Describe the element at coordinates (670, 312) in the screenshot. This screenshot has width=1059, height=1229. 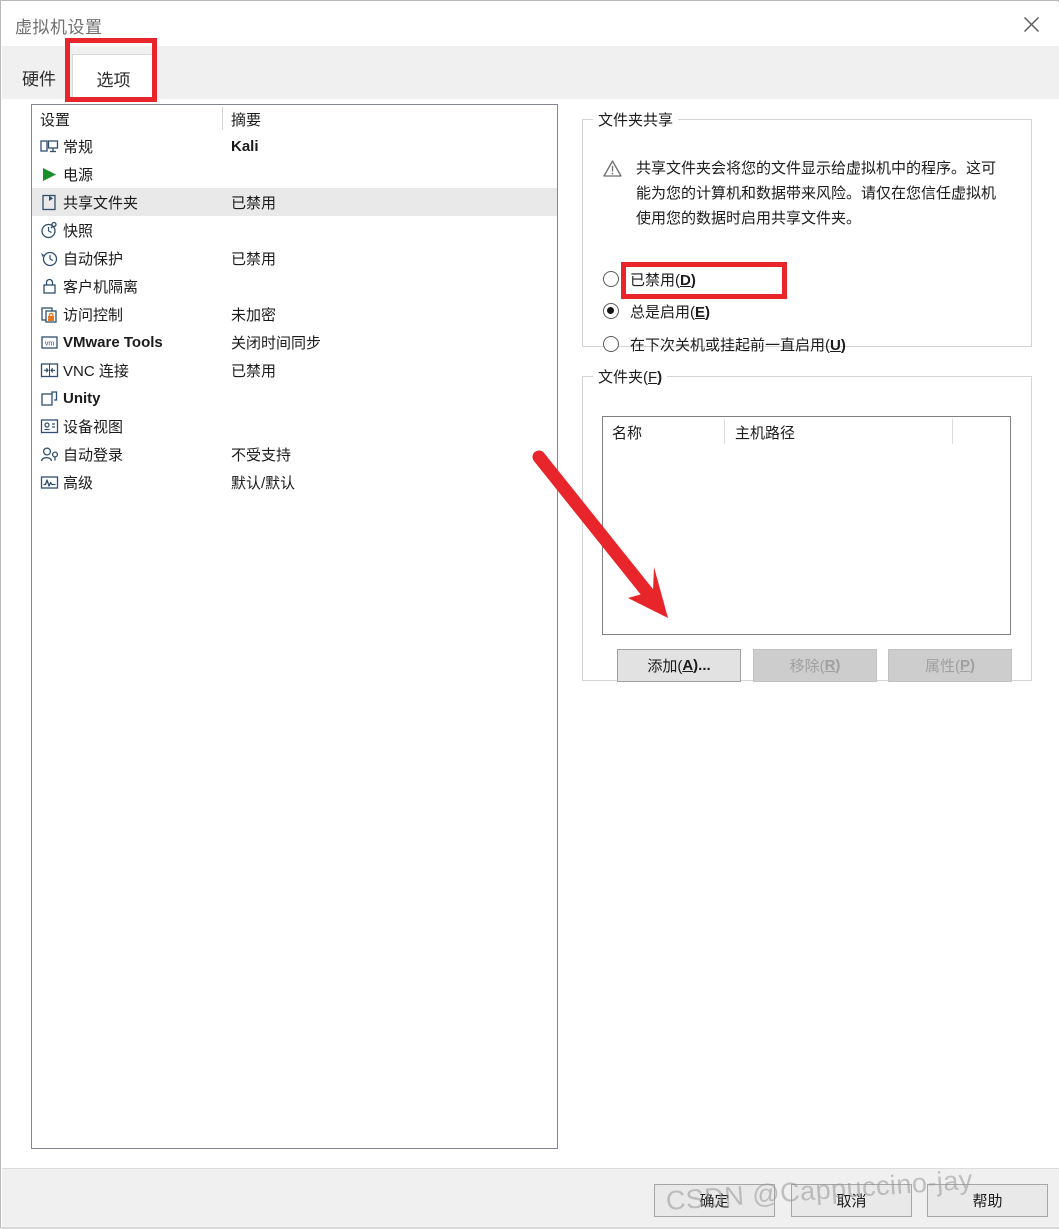
I see `radio-label-always: 总是启用(E)` at that location.